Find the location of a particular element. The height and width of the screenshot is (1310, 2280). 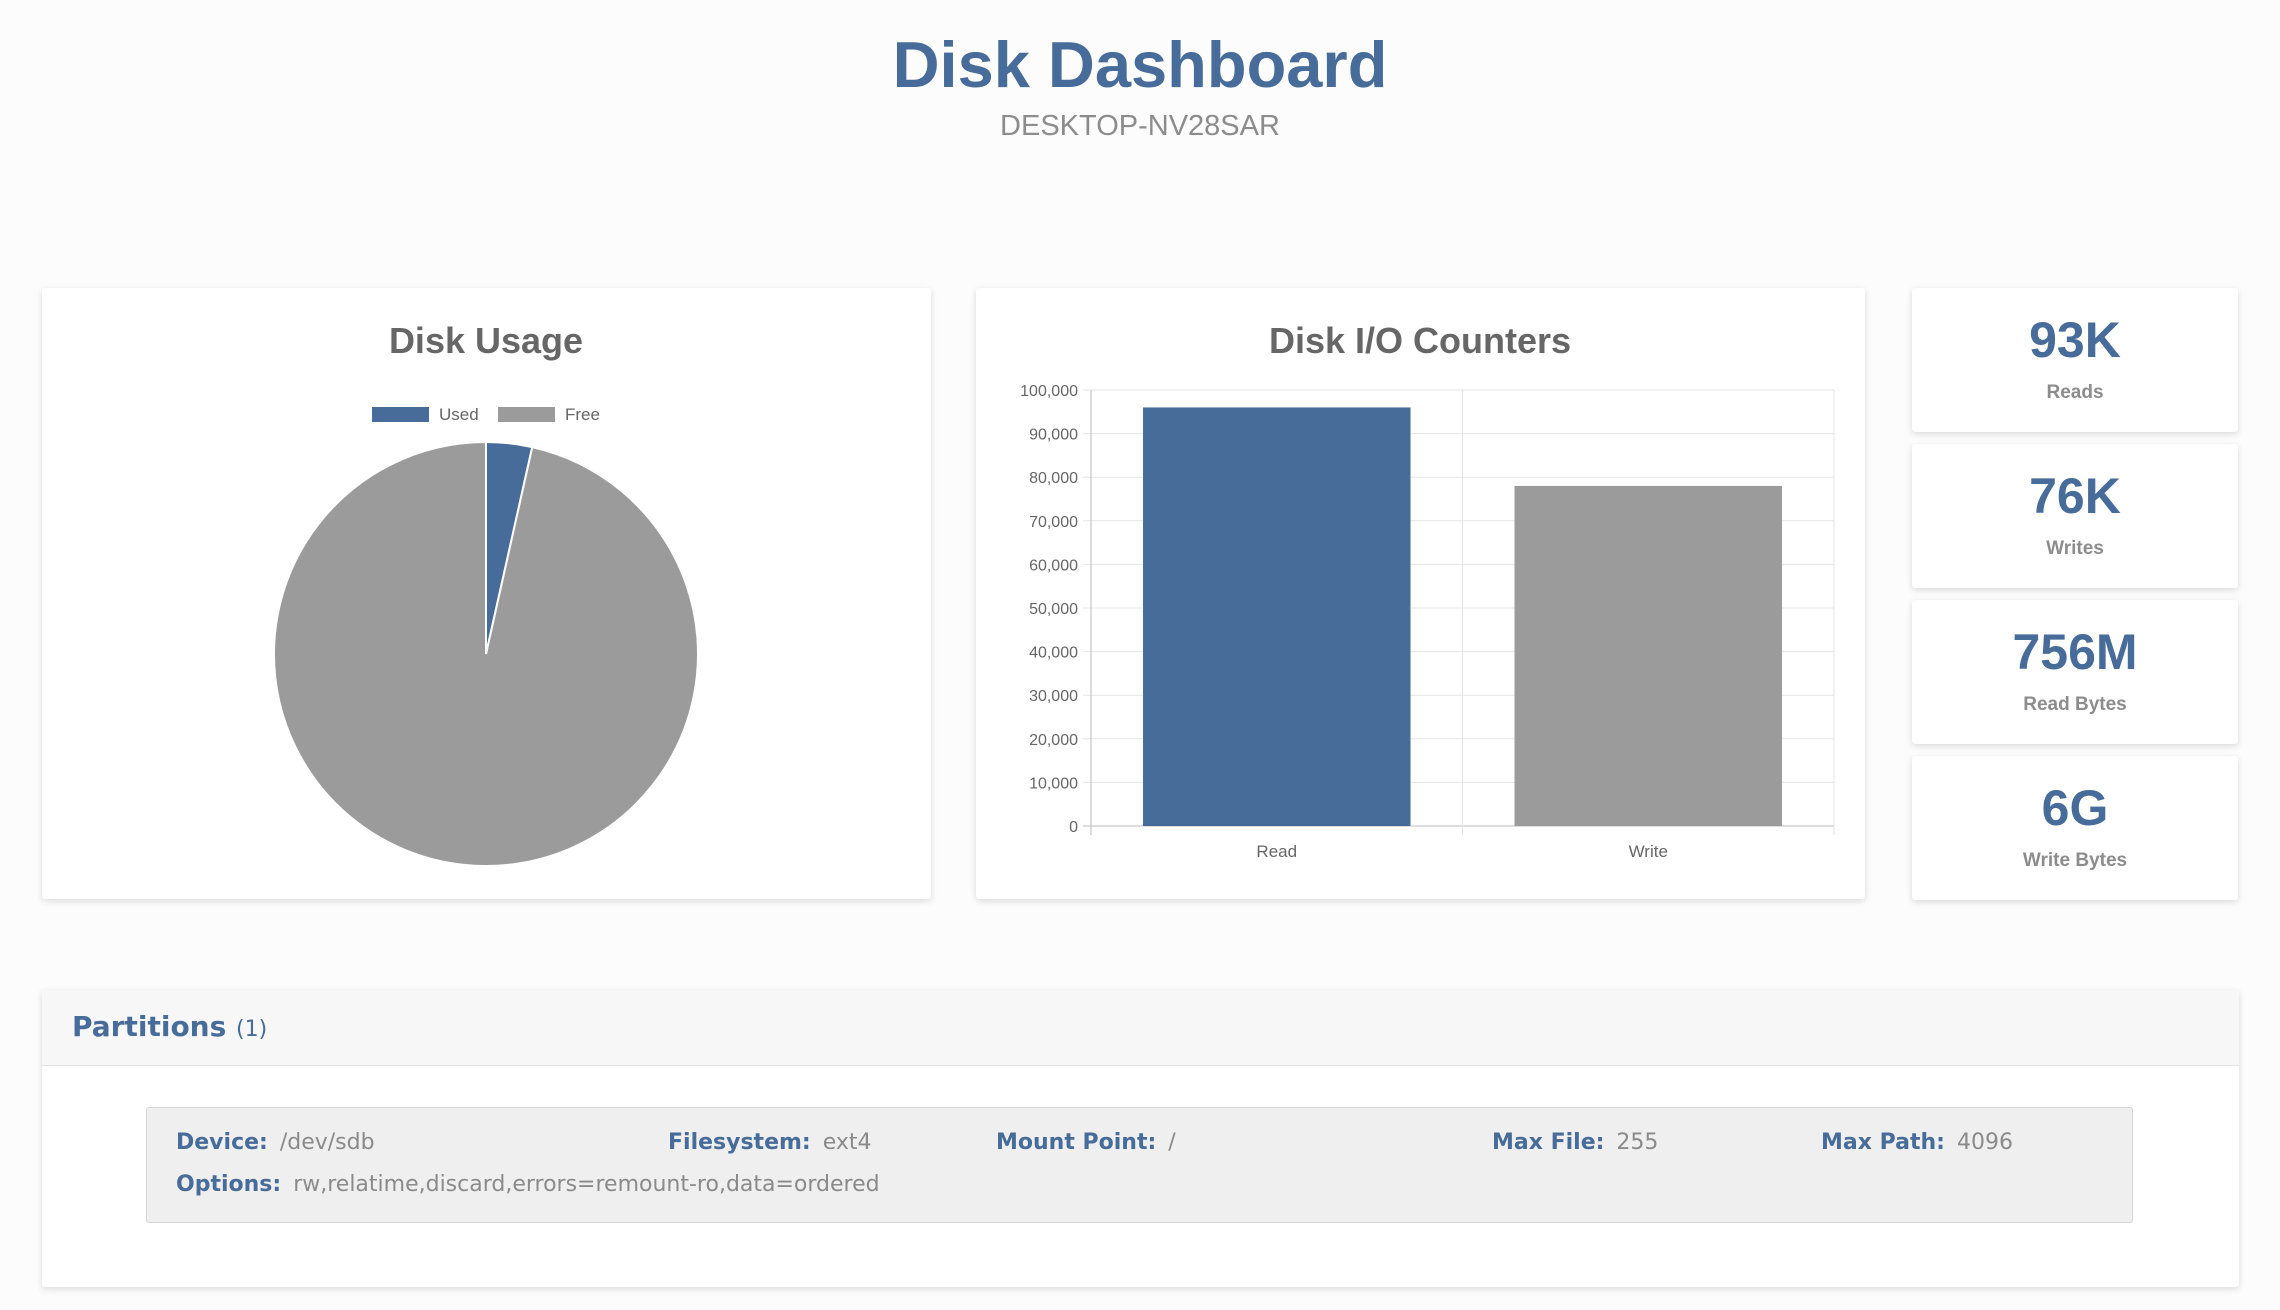

partitions-title: Partitions (1) is located at coordinates (169, 1026).